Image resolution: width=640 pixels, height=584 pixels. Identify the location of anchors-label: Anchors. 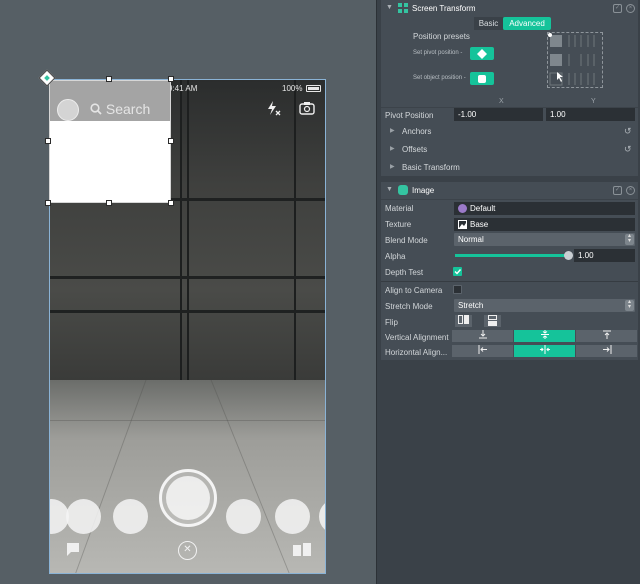
(417, 131).